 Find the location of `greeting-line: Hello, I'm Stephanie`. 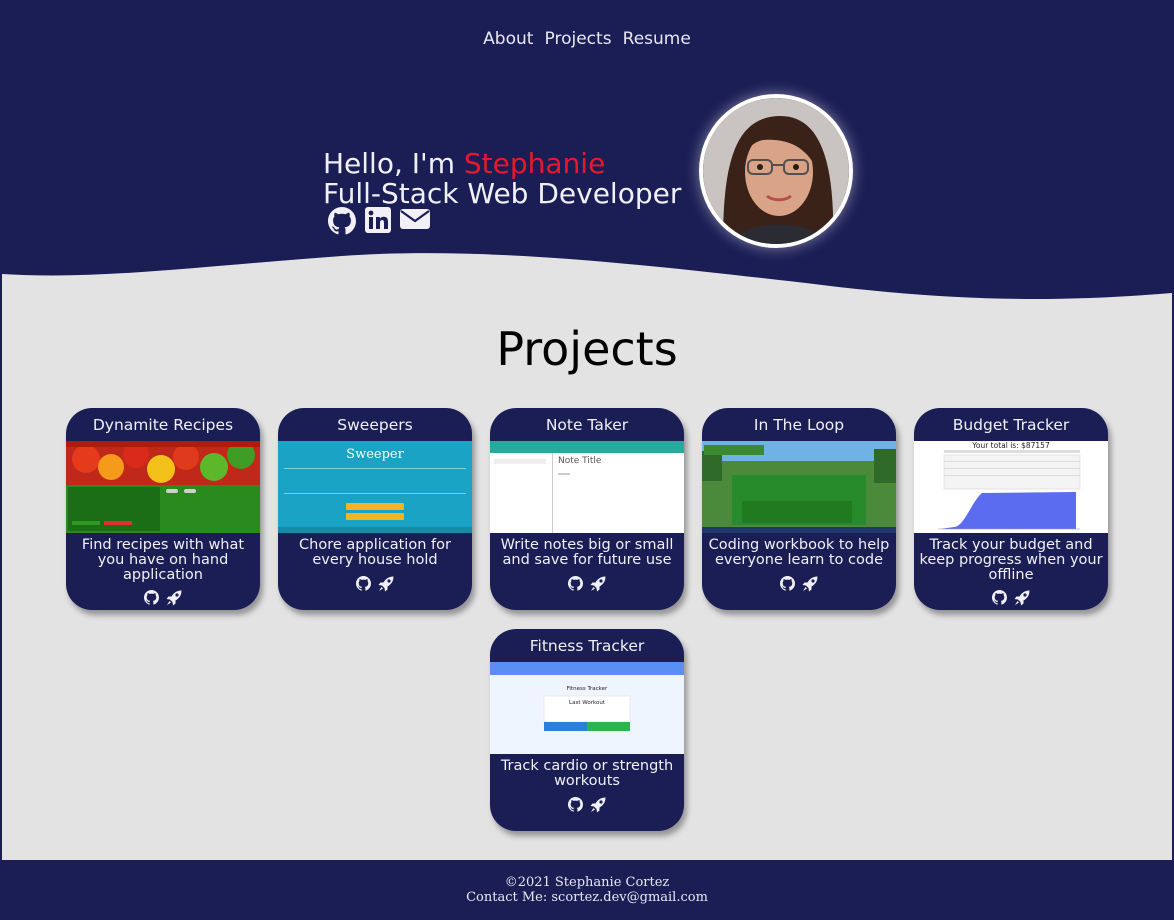

greeting-line: Hello, I'm Stephanie is located at coordinates (502, 164).